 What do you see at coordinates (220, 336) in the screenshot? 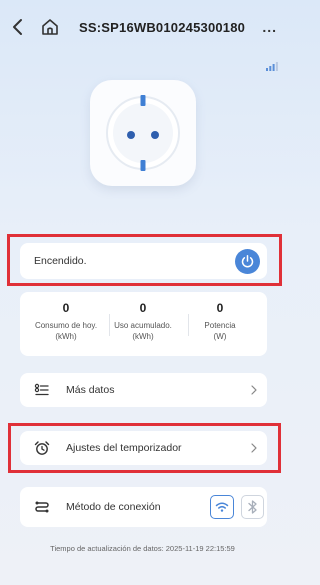
I see `stat-unit: (W)` at bounding box center [220, 336].